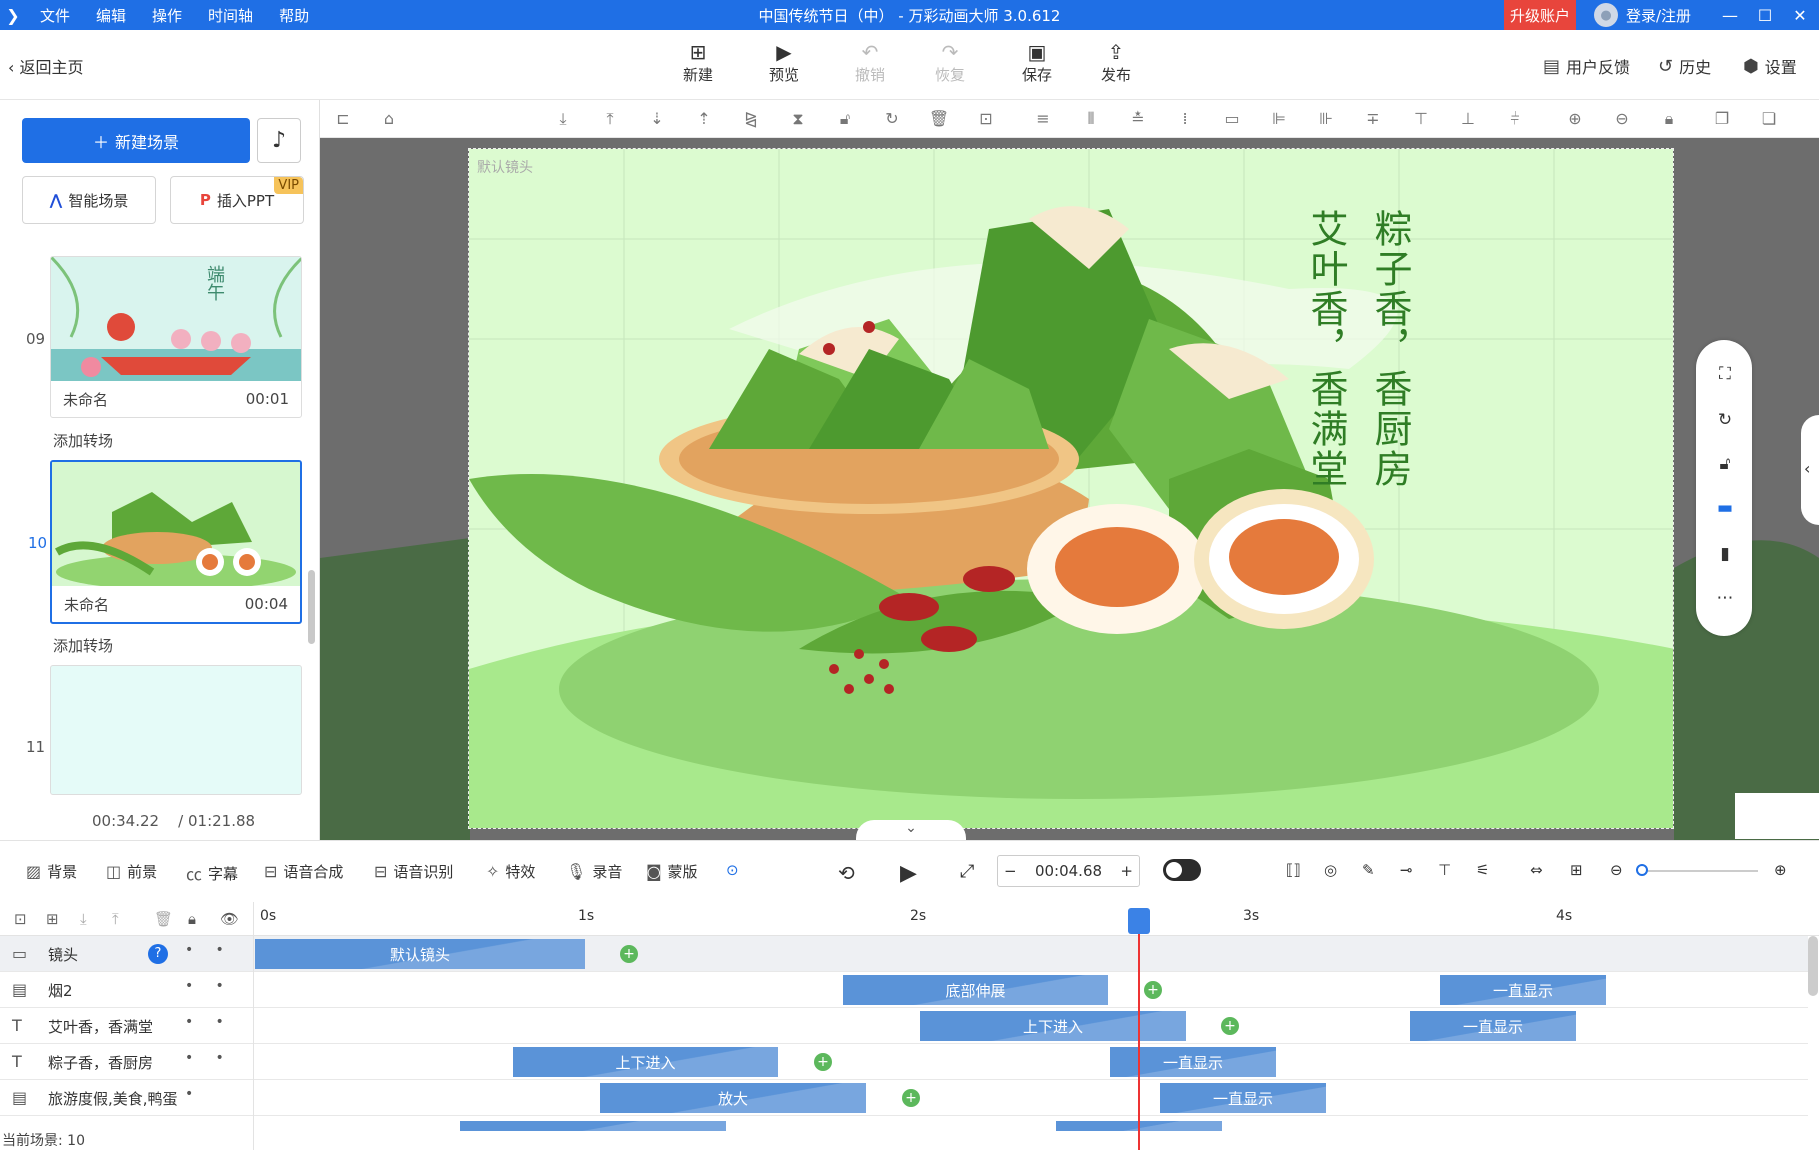  Describe the element at coordinates (1799, 15) in the screenshot. I see `close-icon: ✕` at that location.